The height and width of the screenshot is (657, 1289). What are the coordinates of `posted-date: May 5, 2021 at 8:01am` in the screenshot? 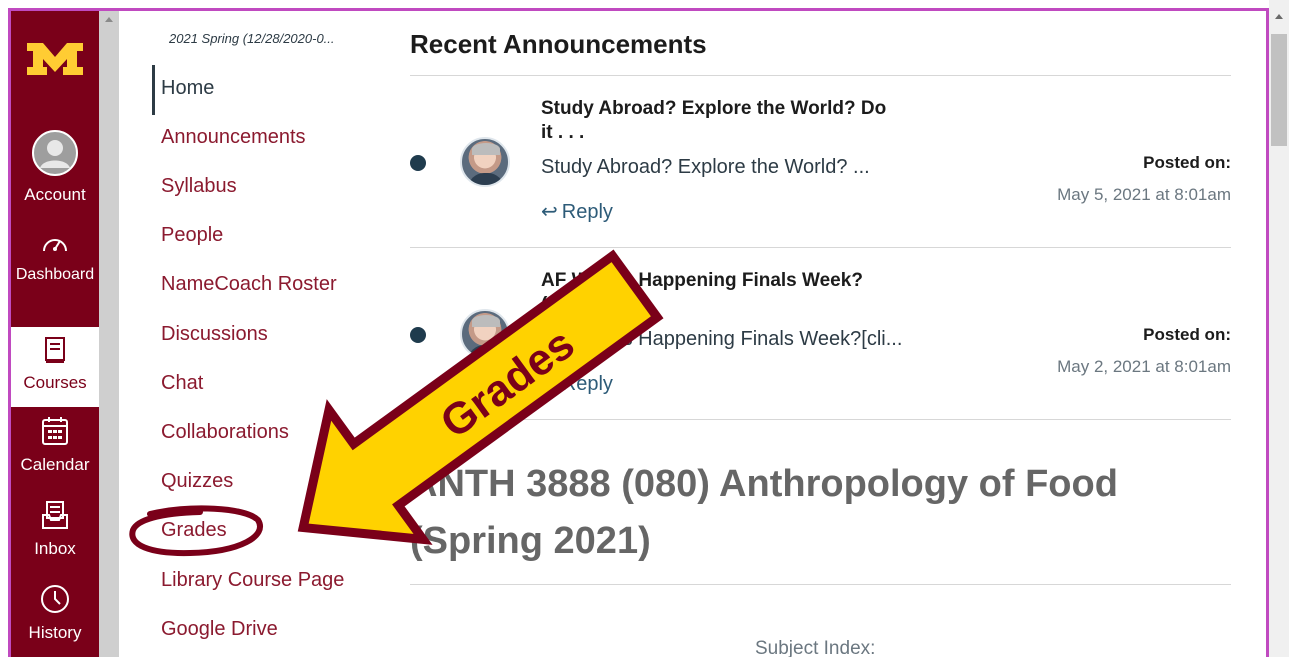 It's located at (1144, 194).